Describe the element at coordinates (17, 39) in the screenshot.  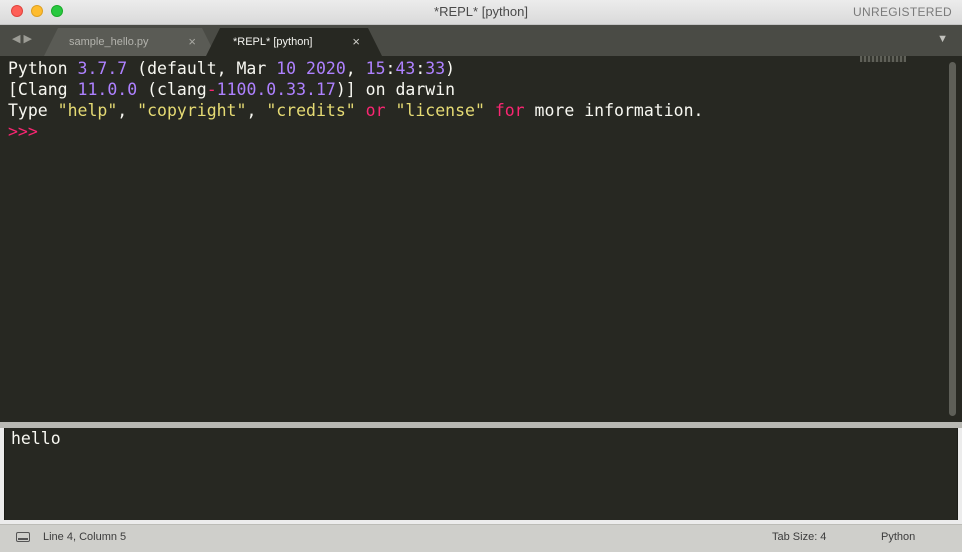
I see `back-arrow-icon: ◀` at that location.